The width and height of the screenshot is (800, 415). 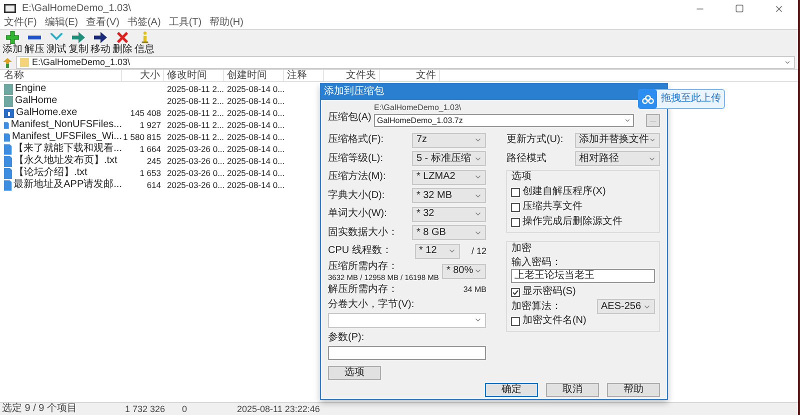 What do you see at coordinates (350, 118) in the screenshot?
I see `field-label: 压缩包(A)` at bounding box center [350, 118].